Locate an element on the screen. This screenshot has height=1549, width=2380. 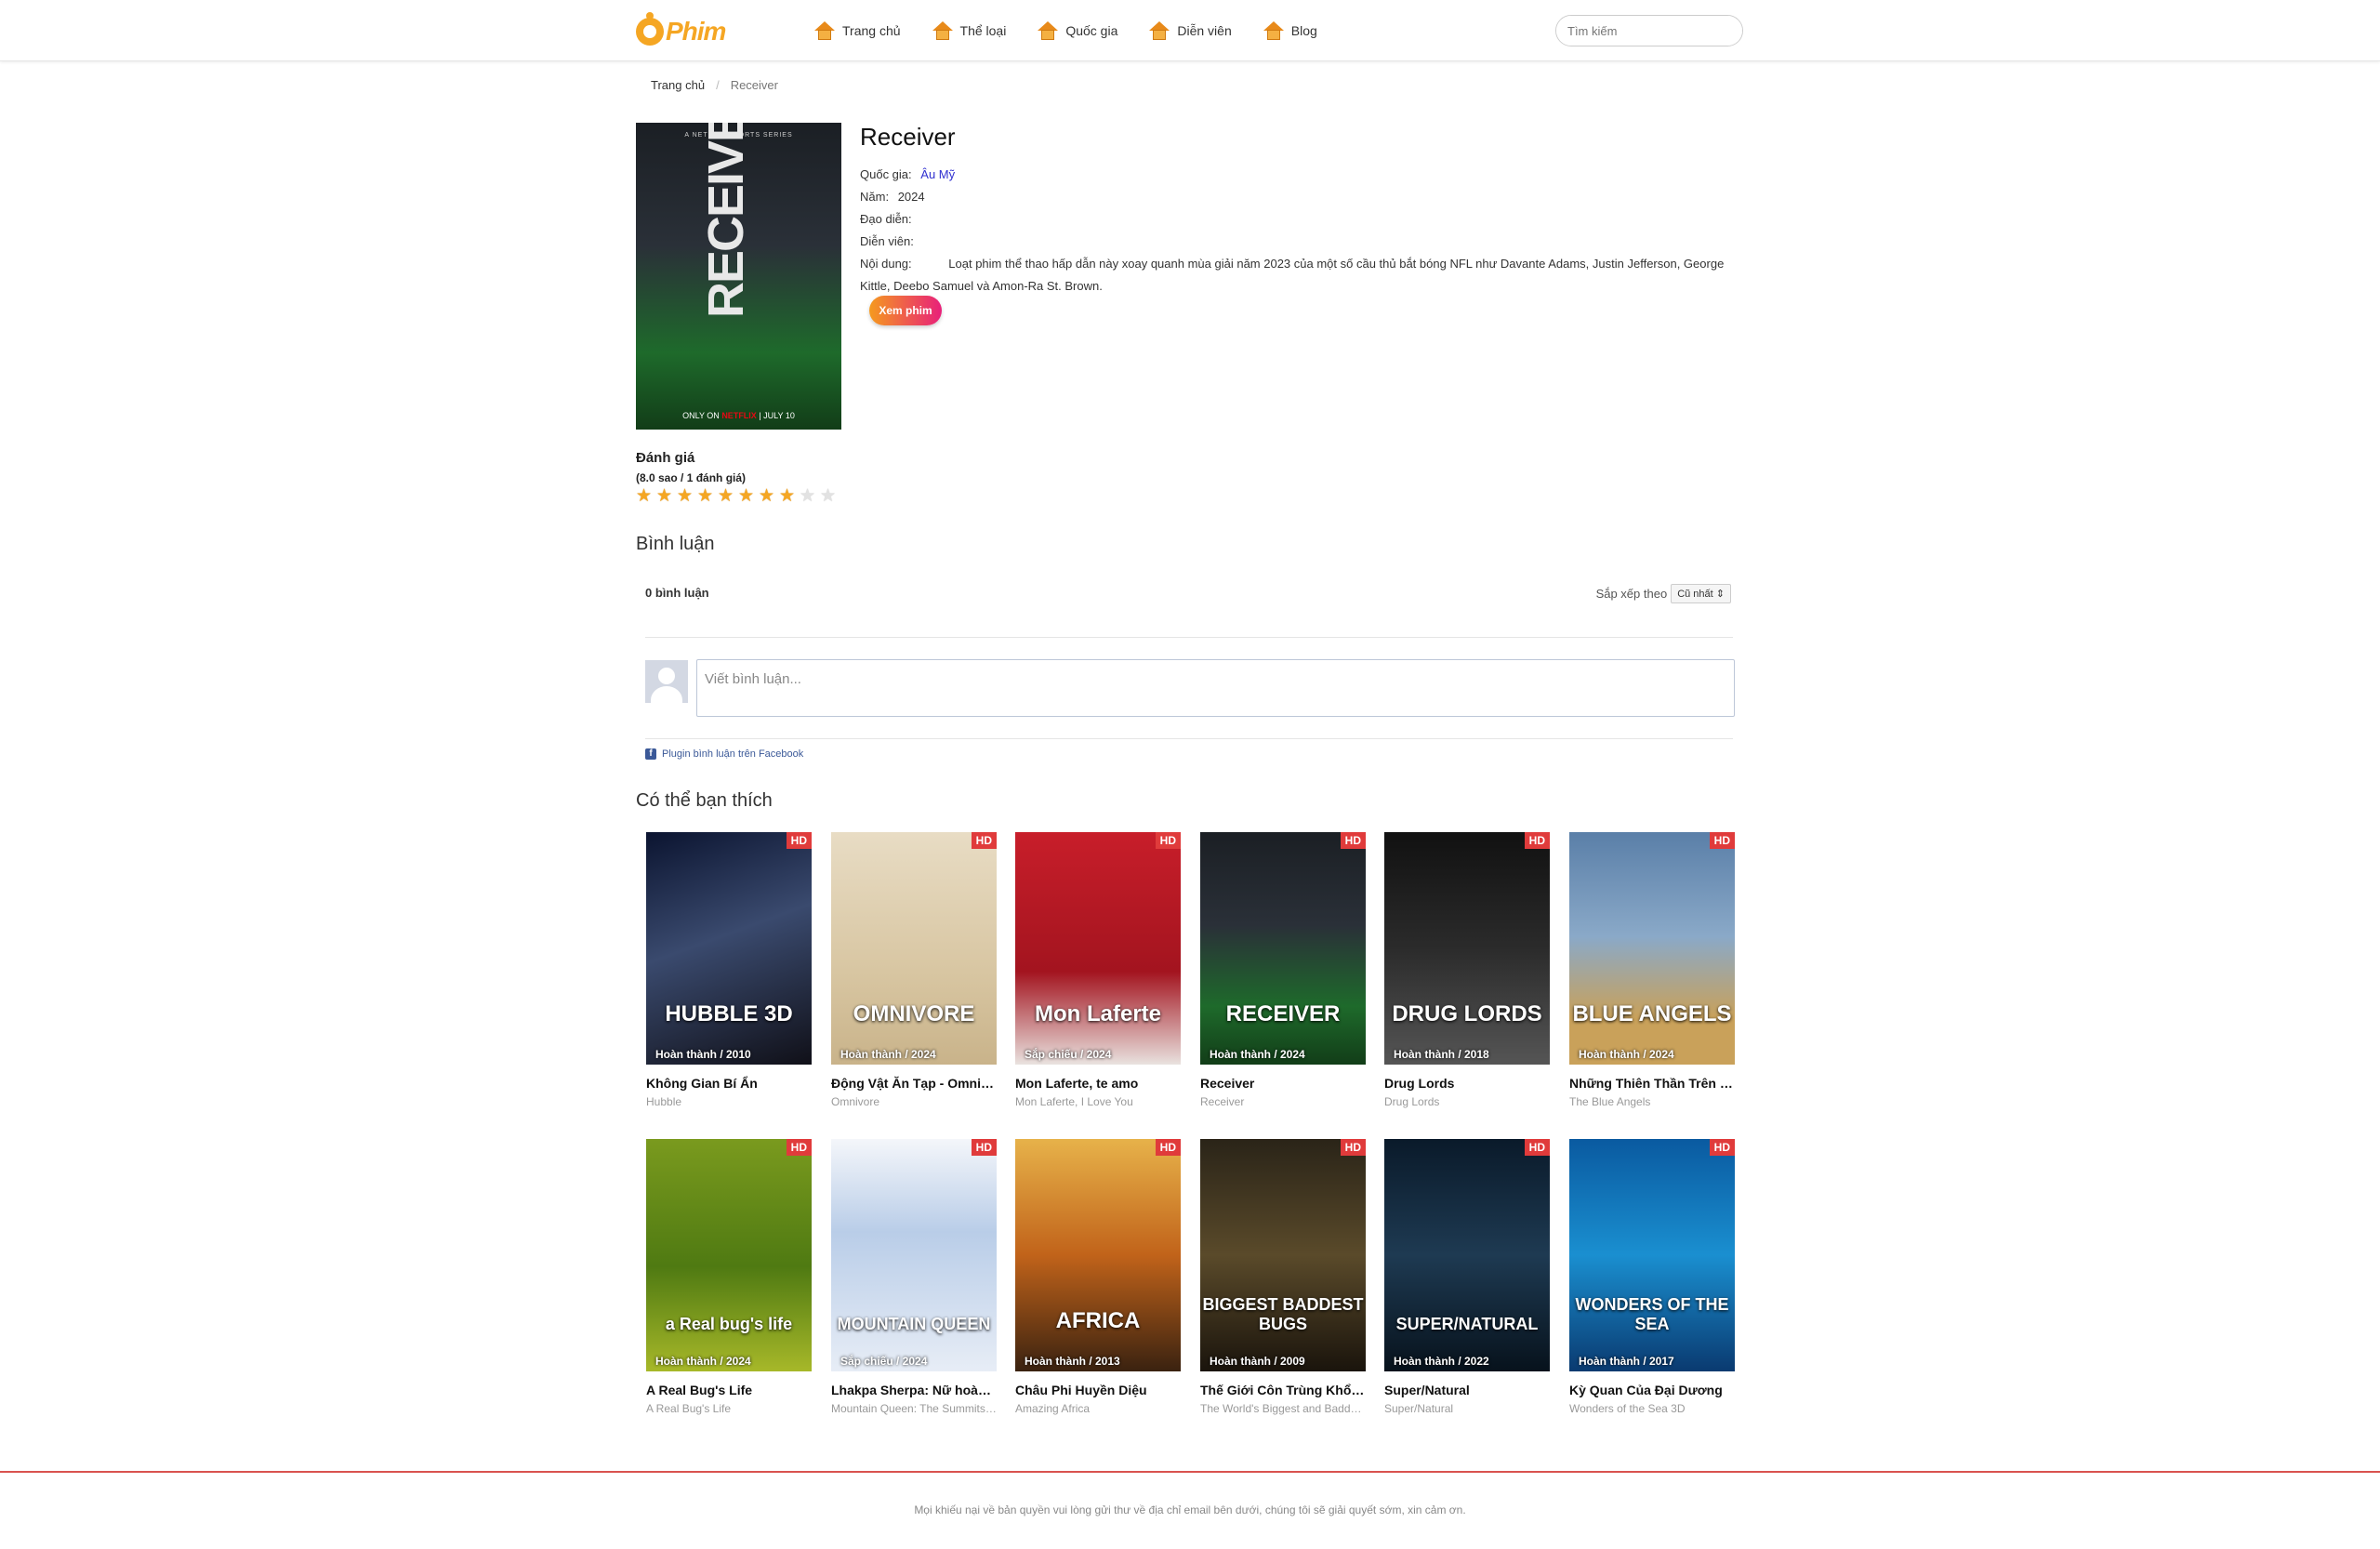
nav-item-country: Quốc gia is located at coordinates (1077, 30).